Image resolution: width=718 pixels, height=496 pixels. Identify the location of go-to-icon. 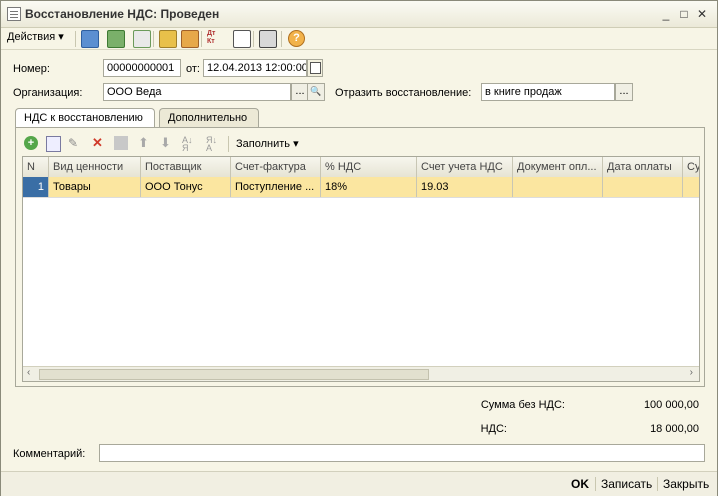
(90, 39).